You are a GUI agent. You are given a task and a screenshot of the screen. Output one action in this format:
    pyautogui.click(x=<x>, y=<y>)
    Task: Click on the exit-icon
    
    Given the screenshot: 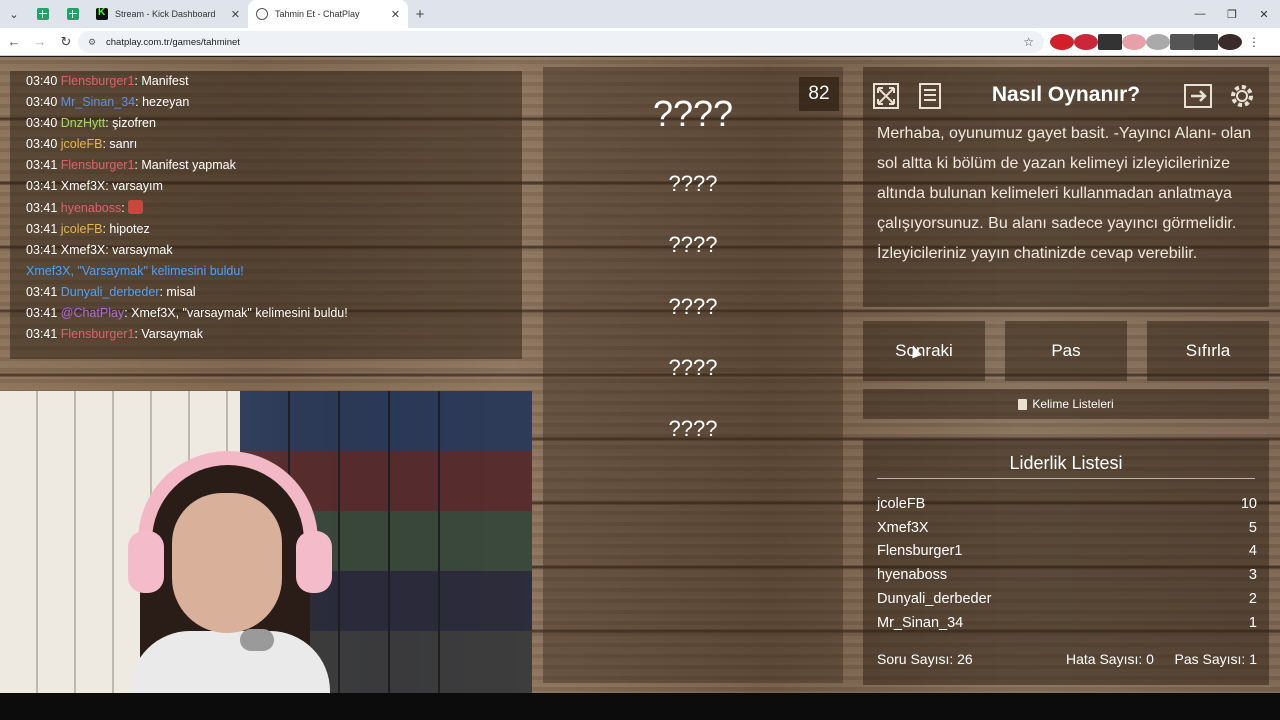 What is the action you would take?
    pyautogui.click(x=1198, y=96)
    